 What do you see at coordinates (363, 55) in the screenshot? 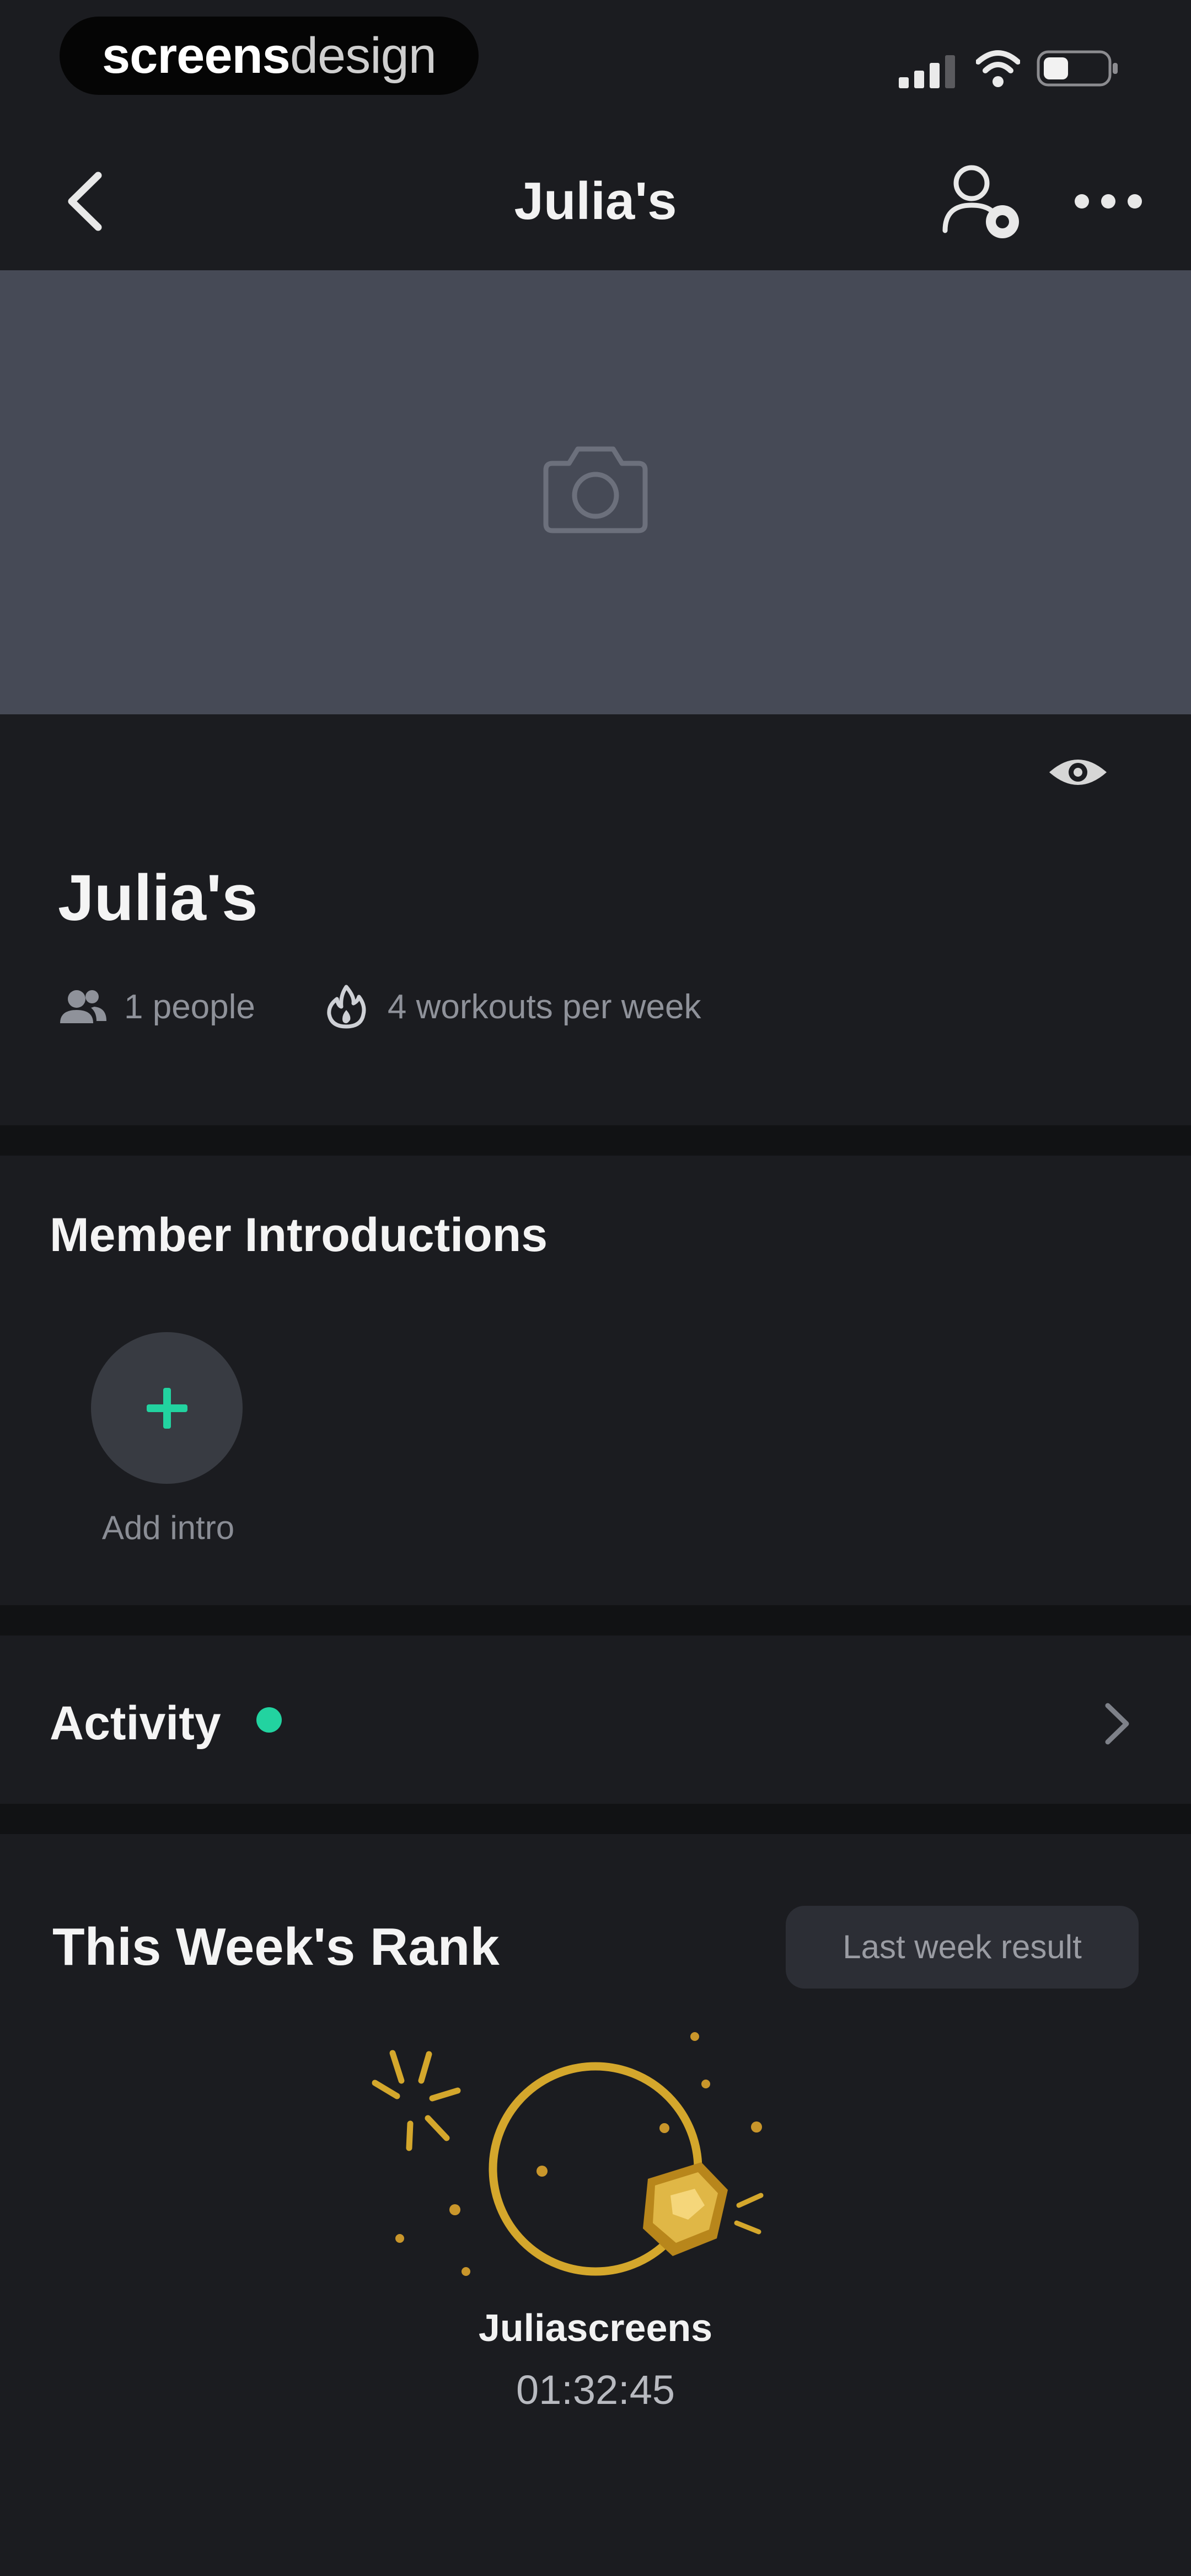
I see `brand-light-text: design` at bounding box center [363, 55].